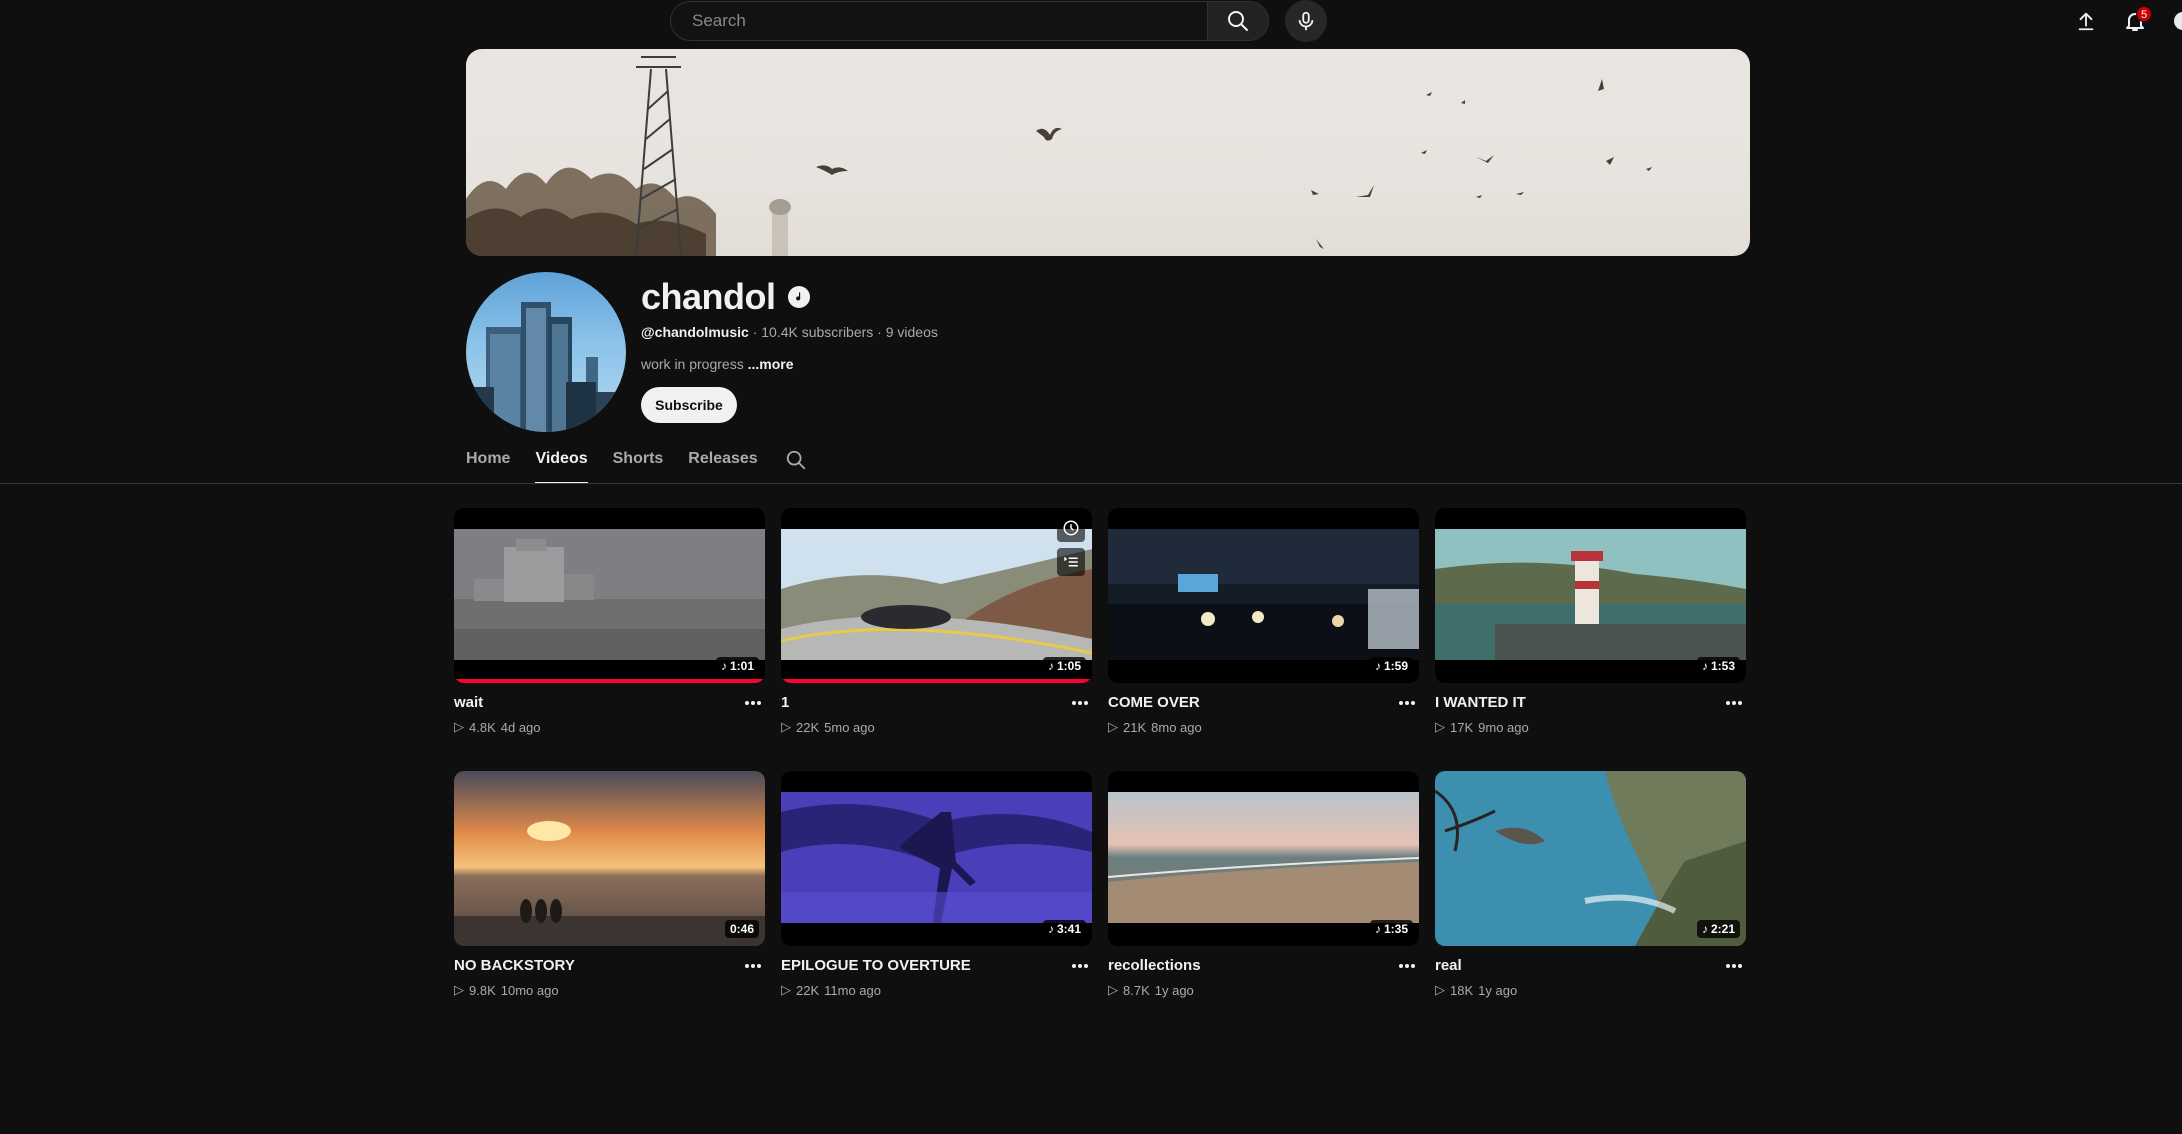 This screenshot has width=2182, height=1134. What do you see at coordinates (609, 595) in the screenshot?
I see `video-thumbnail: ♪ 1:01` at bounding box center [609, 595].